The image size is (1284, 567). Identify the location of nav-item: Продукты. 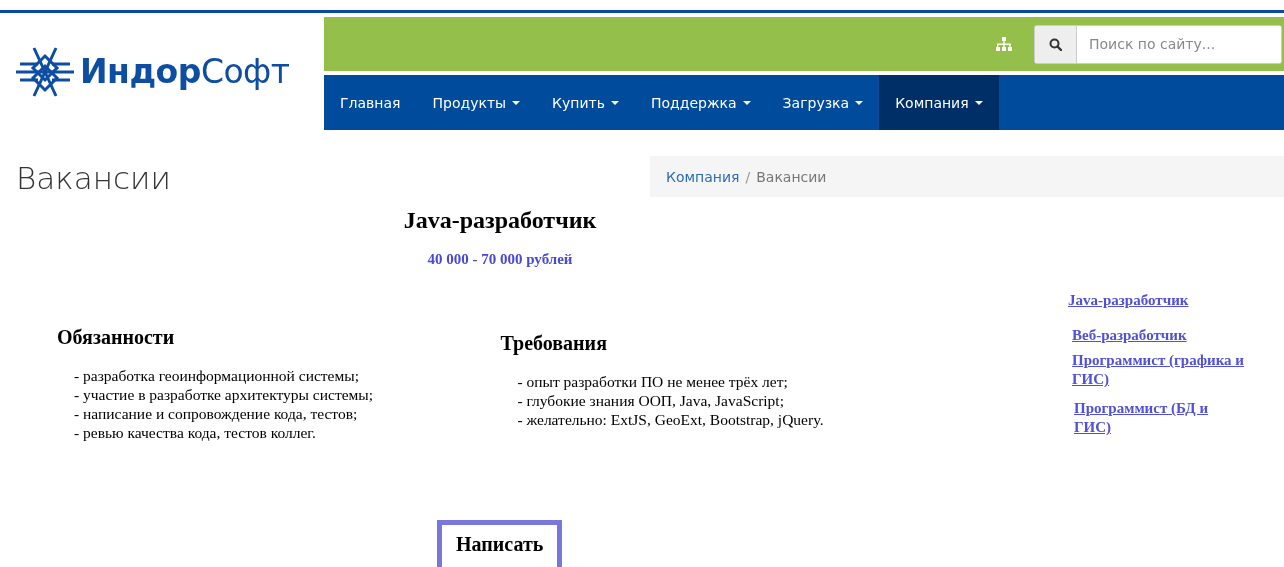
(476, 102).